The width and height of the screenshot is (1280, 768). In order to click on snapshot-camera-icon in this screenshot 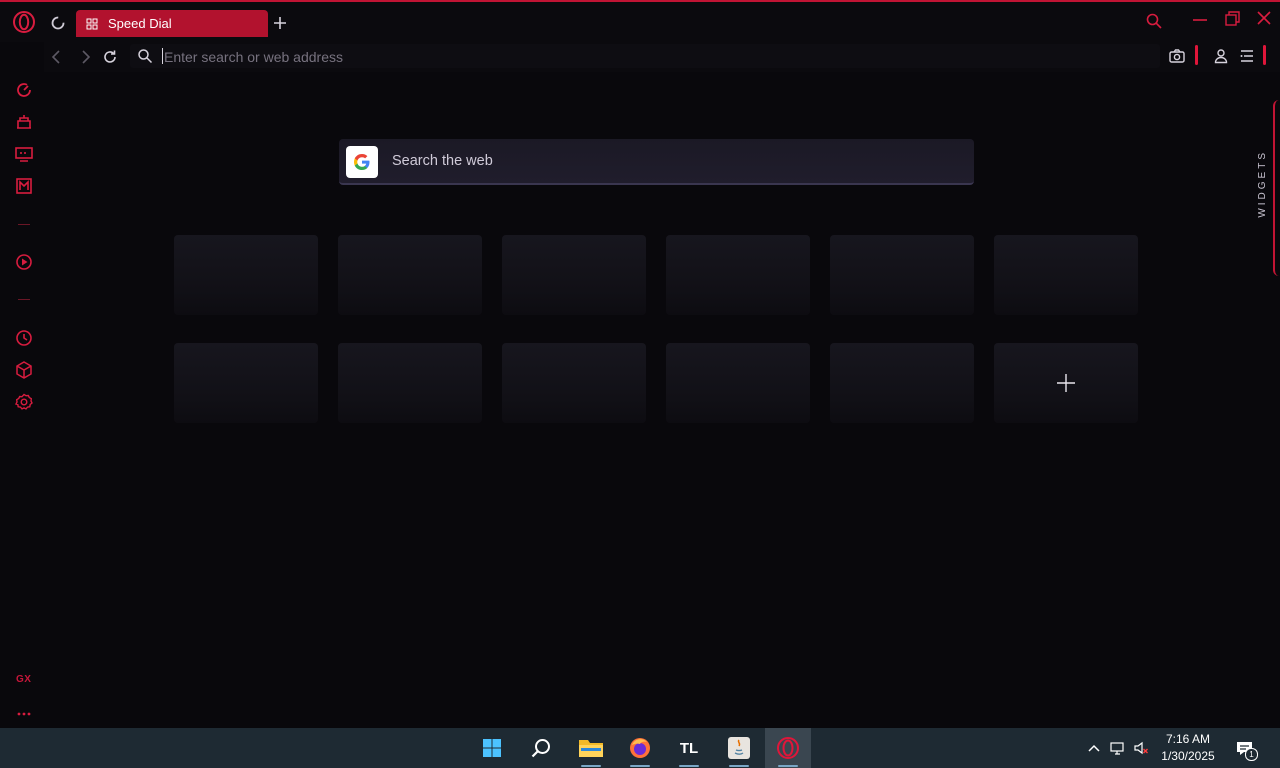, I will do `click(1177, 56)`.